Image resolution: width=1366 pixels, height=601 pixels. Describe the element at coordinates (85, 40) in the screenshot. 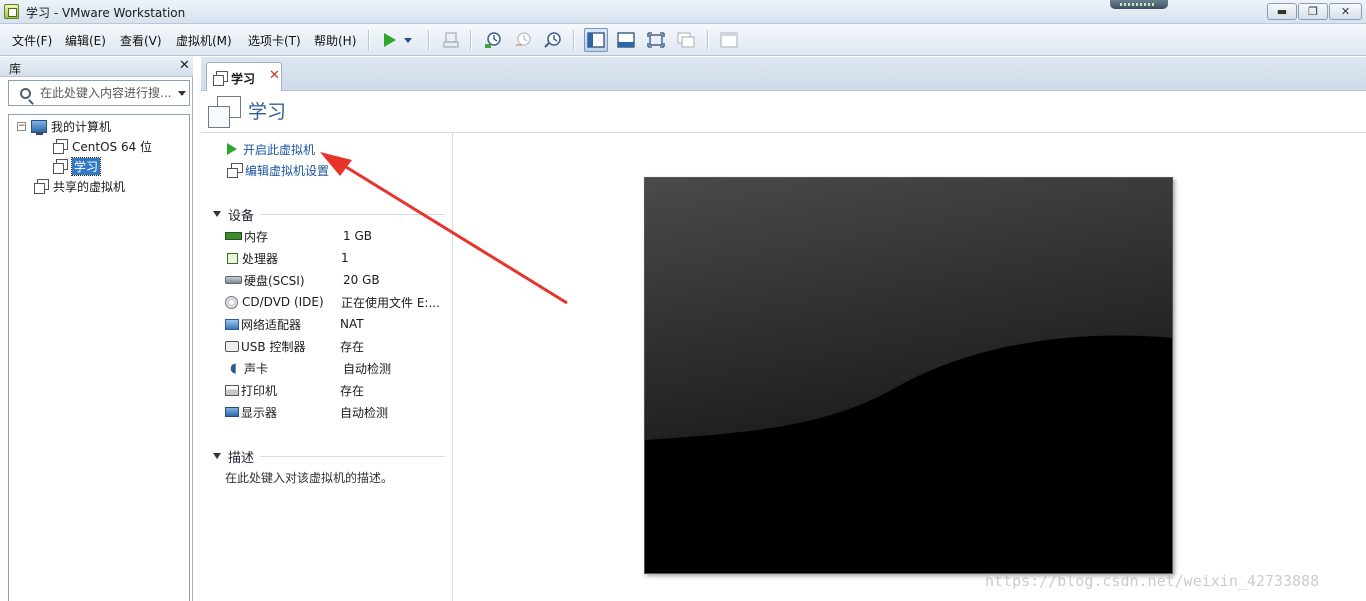

I see `menu-edit: 编辑(E)` at that location.